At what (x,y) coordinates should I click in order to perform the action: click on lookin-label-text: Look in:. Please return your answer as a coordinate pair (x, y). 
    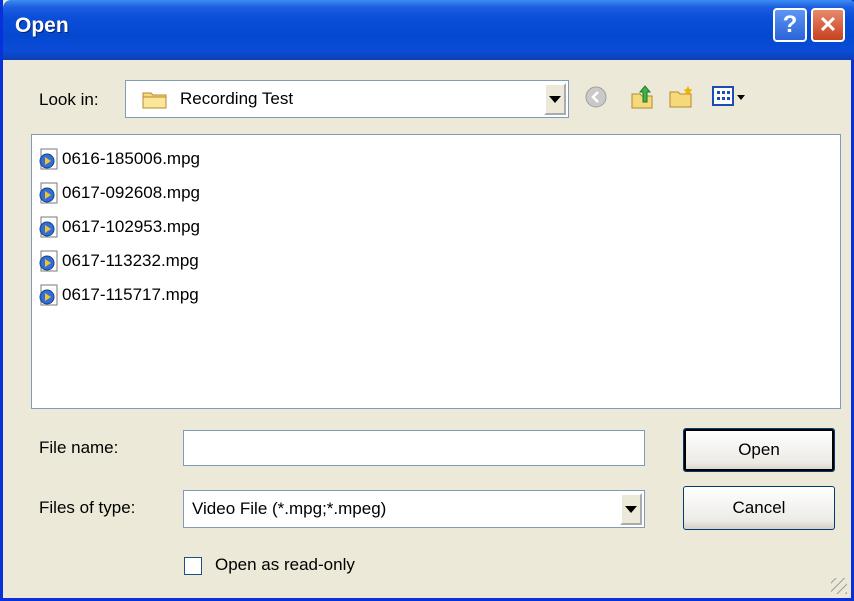
    Looking at the image, I should click on (69, 99).